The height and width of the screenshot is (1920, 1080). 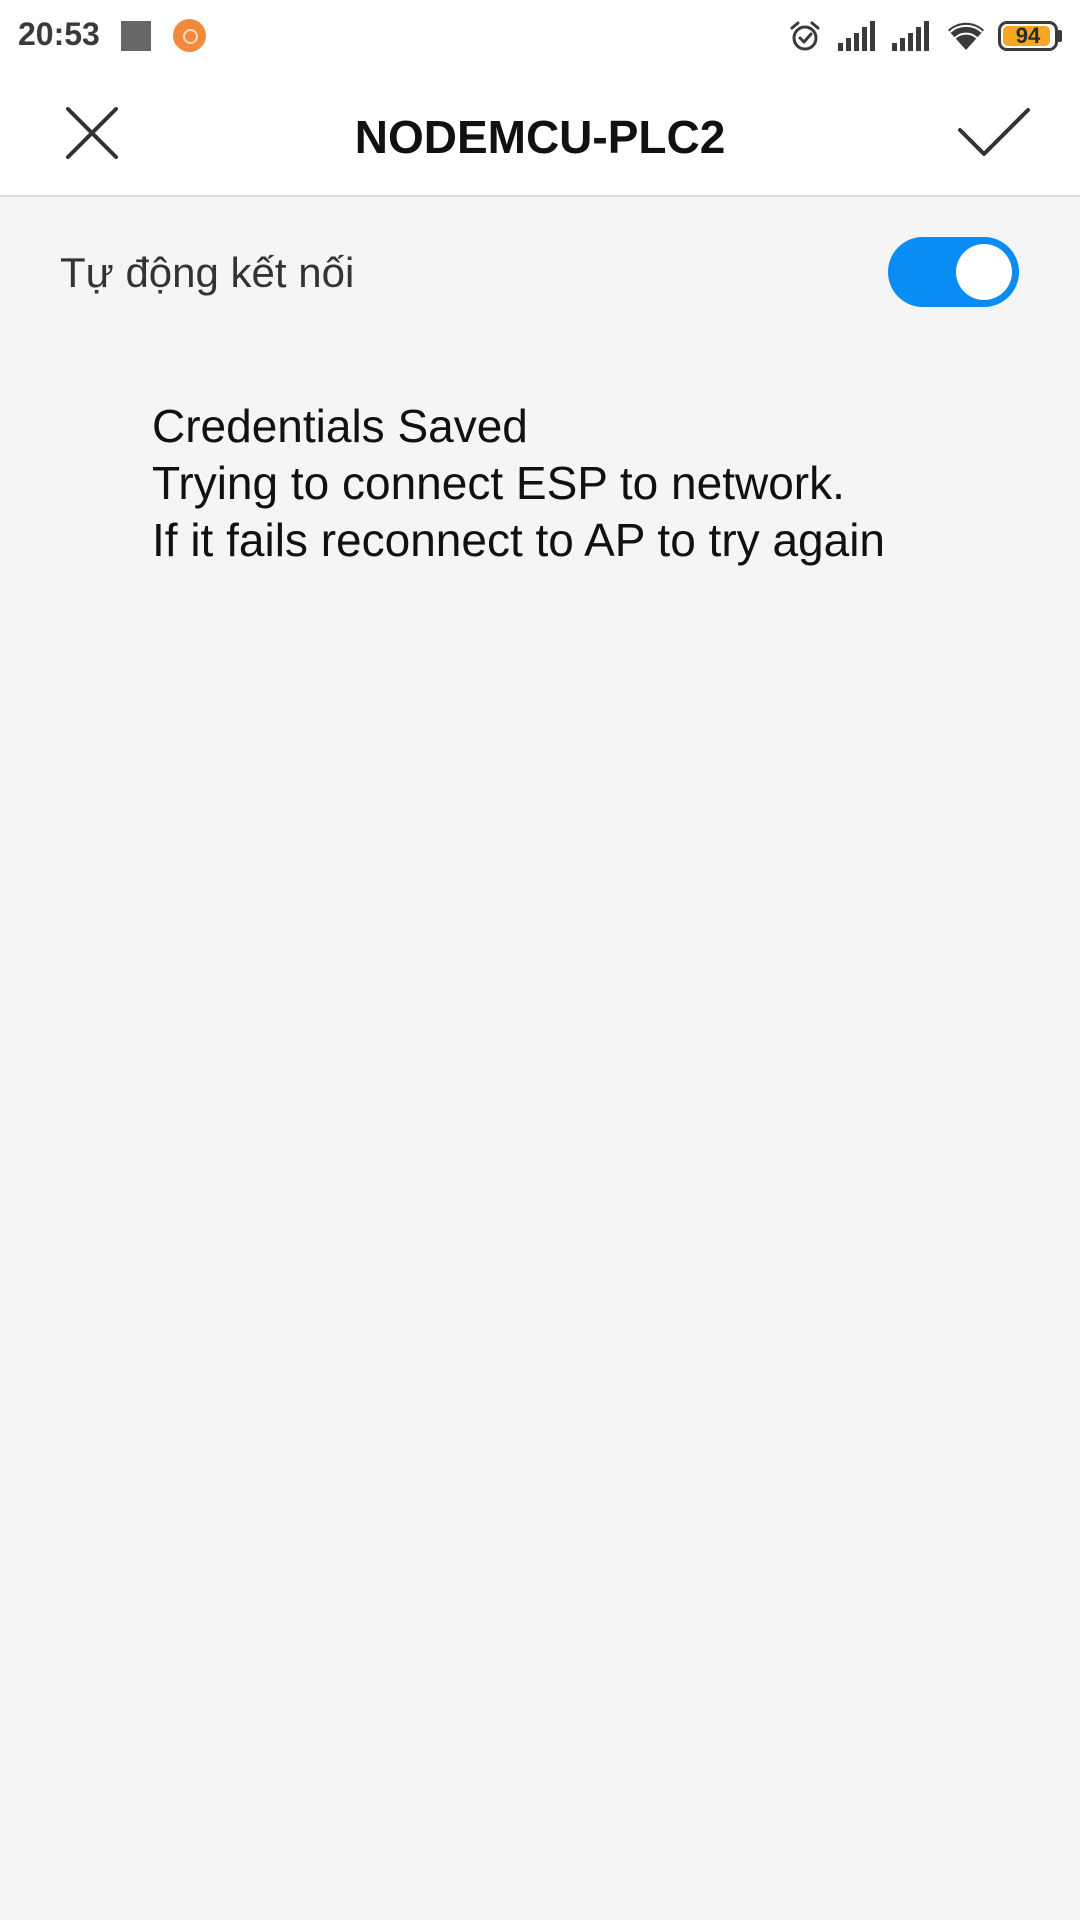 I want to click on confirm-button, so click(x=994, y=135).